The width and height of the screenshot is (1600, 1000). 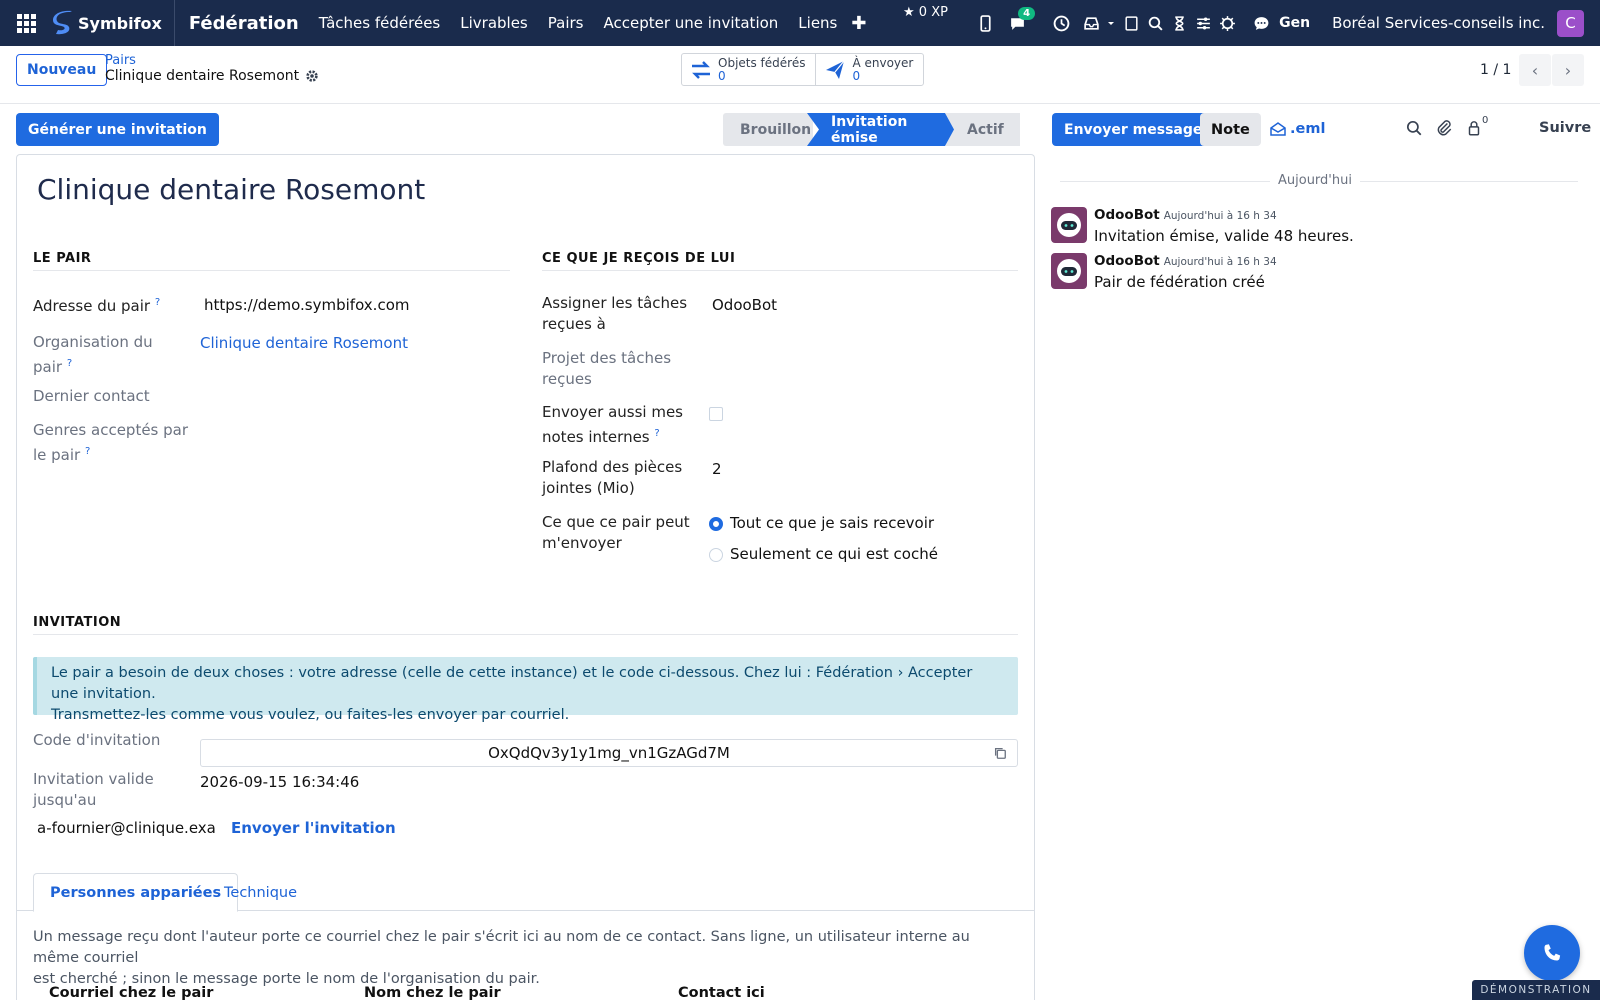 What do you see at coordinates (260, 892) in the screenshot?
I see `tab-technique: Technique` at bounding box center [260, 892].